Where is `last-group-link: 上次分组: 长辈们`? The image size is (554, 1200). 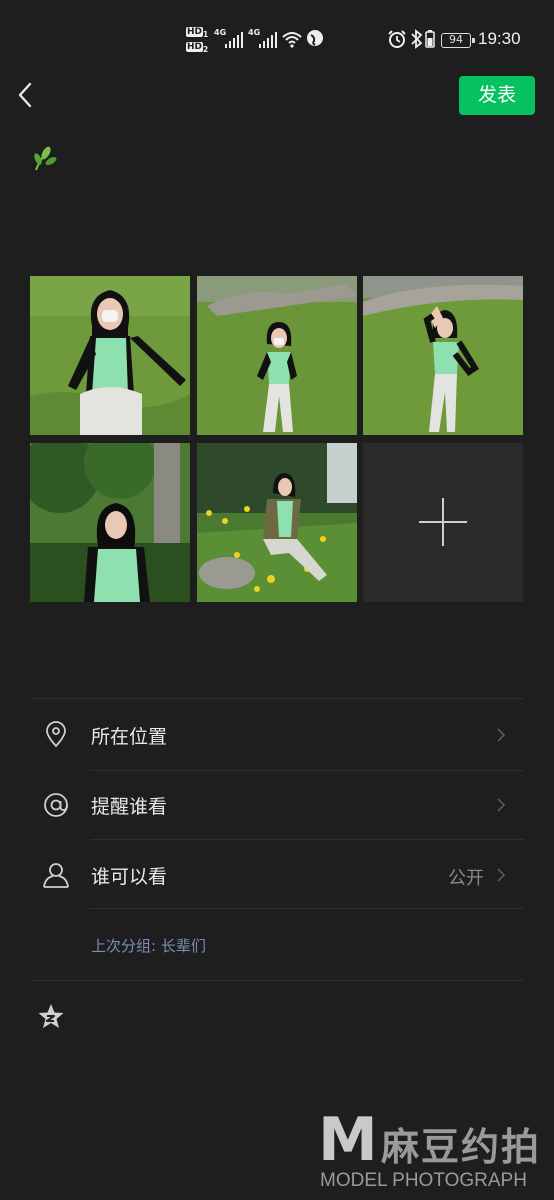
last-group-link: 上次分组: 长辈们 is located at coordinates (148, 945).